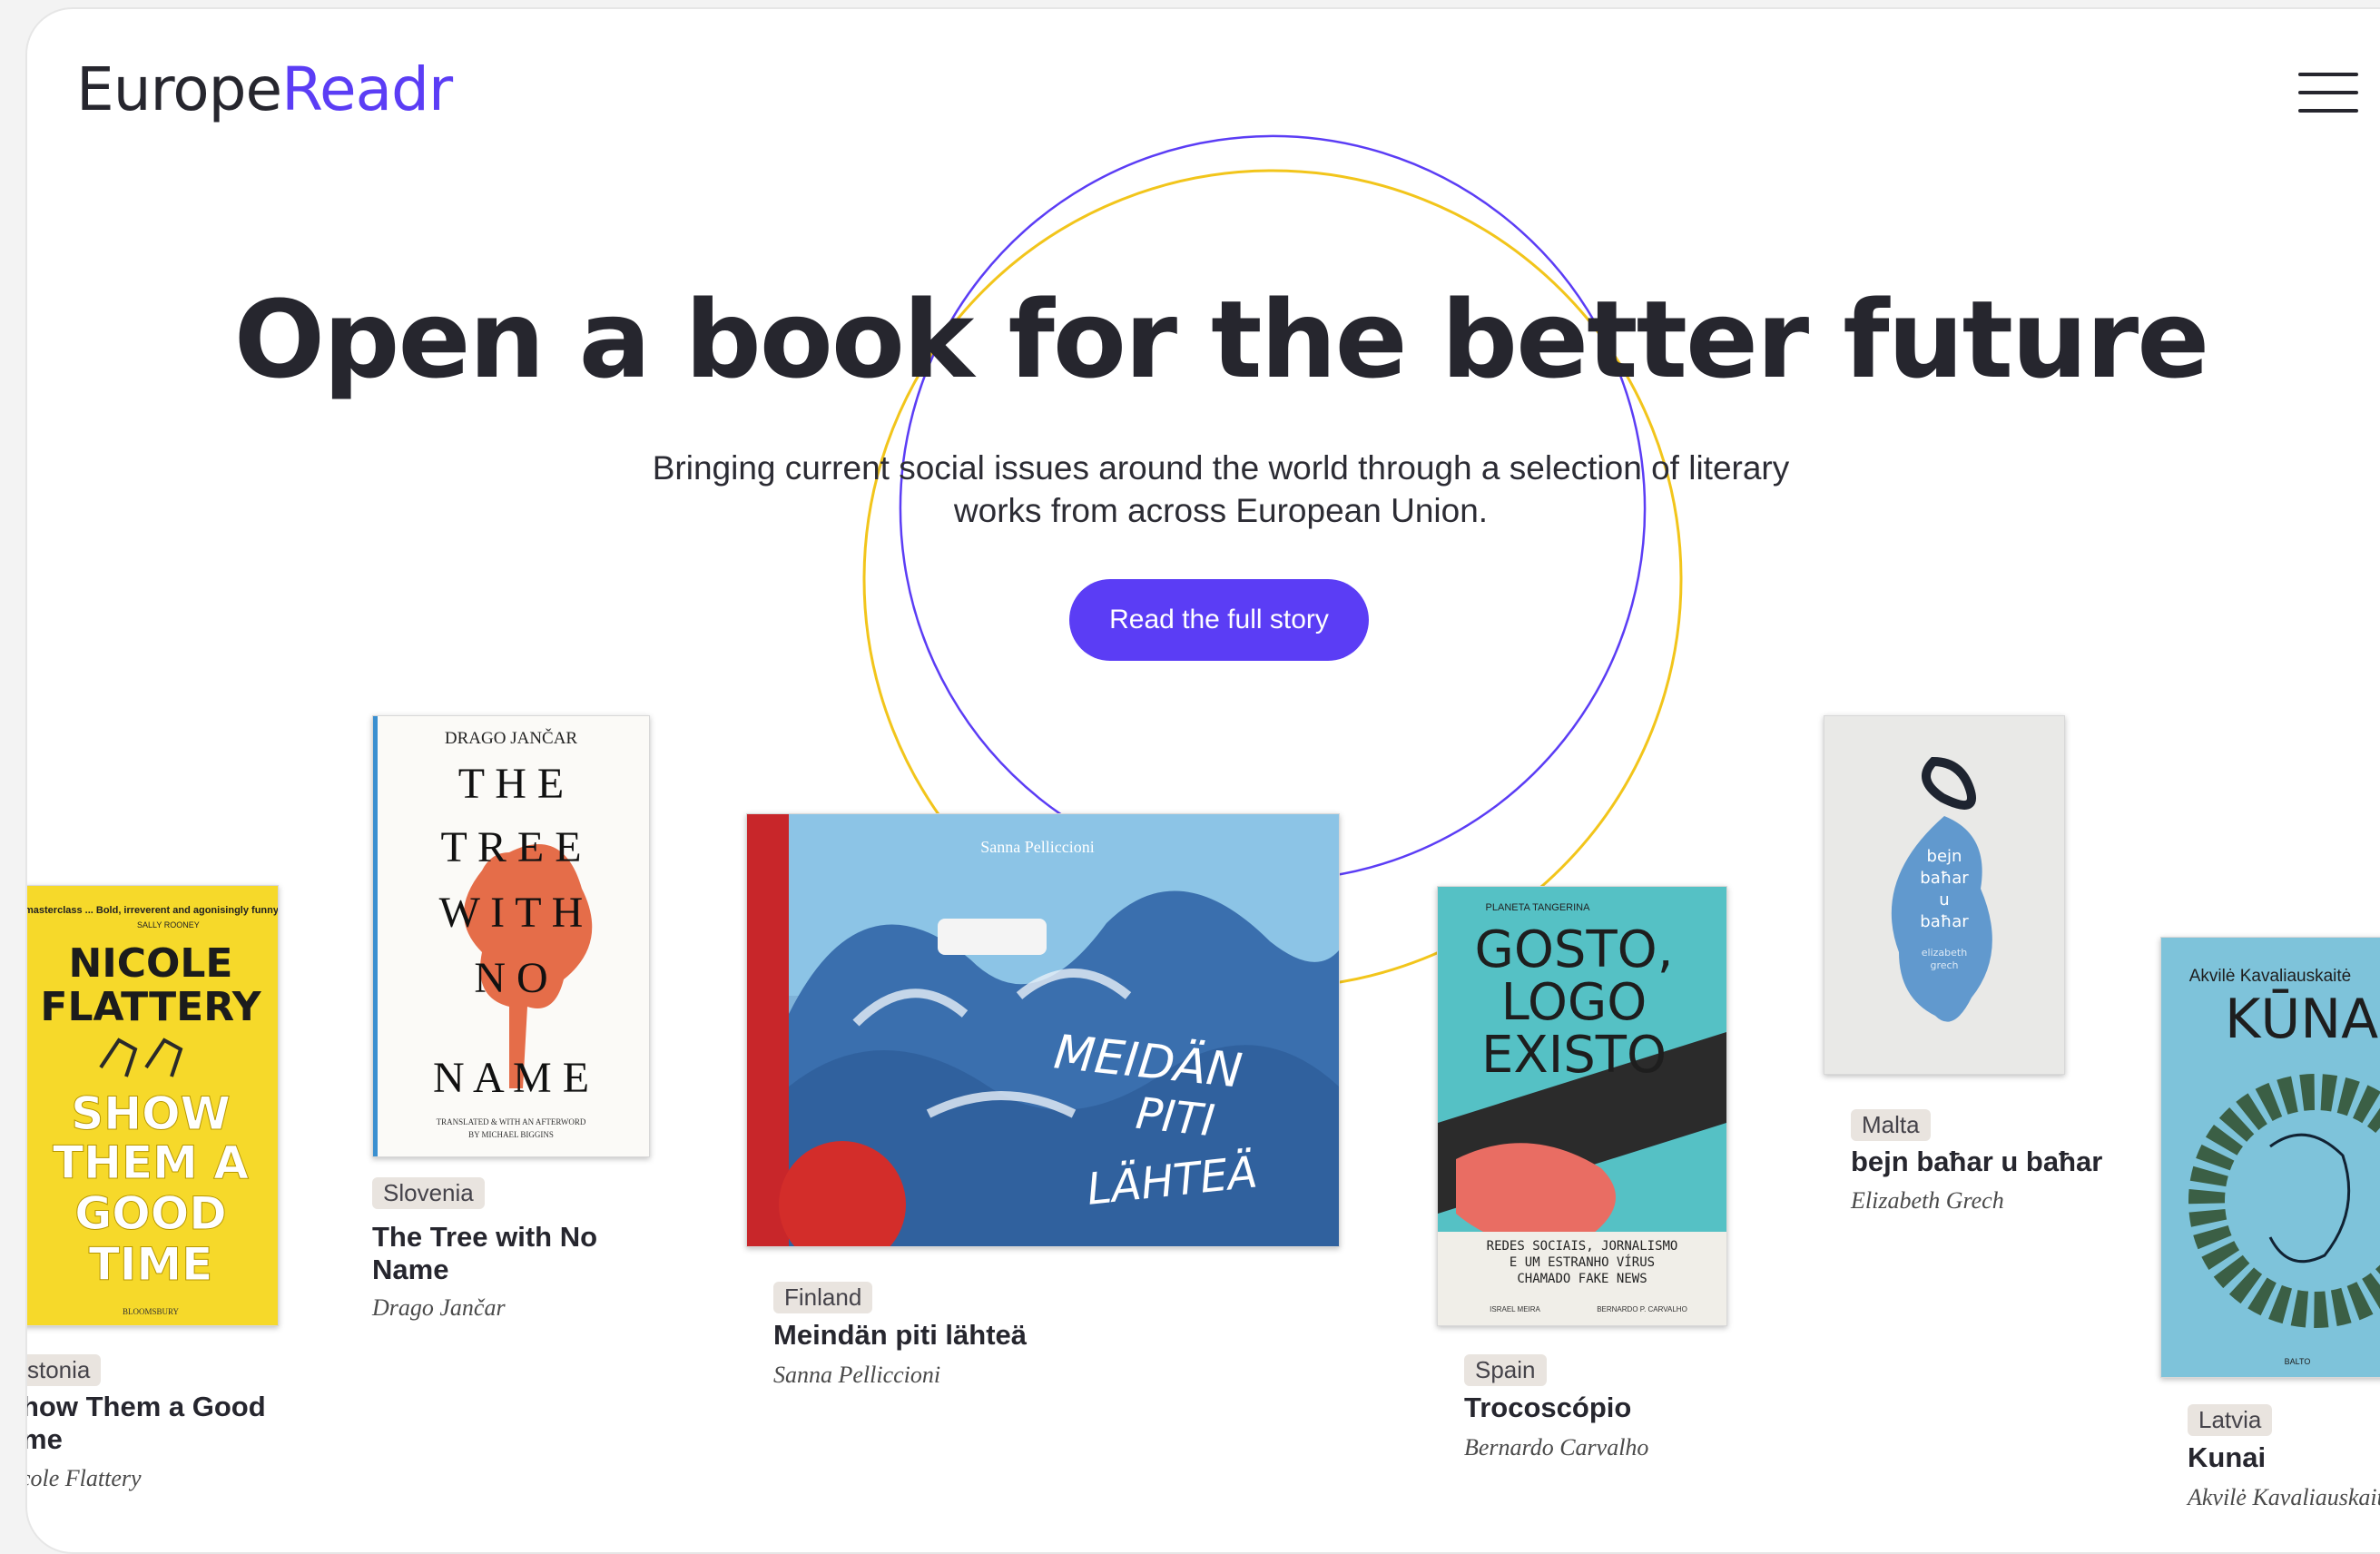 This screenshot has height=1554, width=2380. Describe the element at coordinates (150, 1213) in the screenshot. I see `cover-title-3: GOOD` at that location.